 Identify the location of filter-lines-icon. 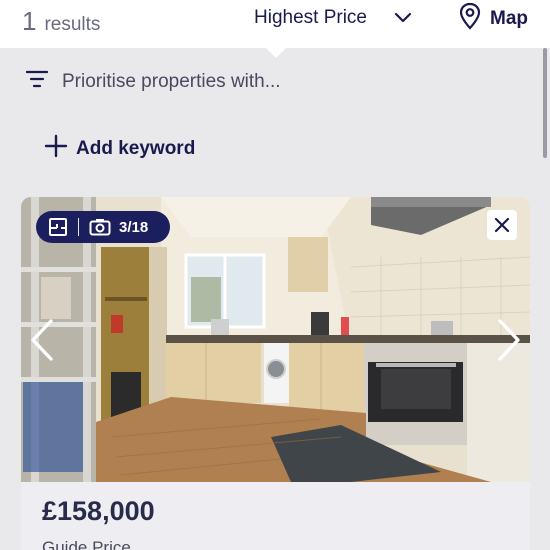
(37, 81).